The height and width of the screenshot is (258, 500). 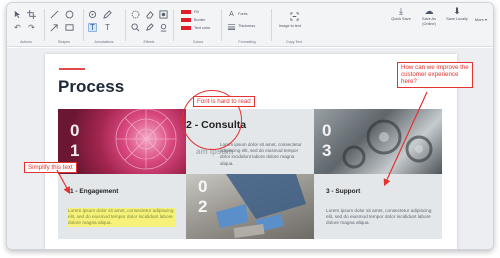 What do you see at coordinates (149, 42) in the screenshot?
I see `effects-label: Effects` at bounding box center [149, 42].